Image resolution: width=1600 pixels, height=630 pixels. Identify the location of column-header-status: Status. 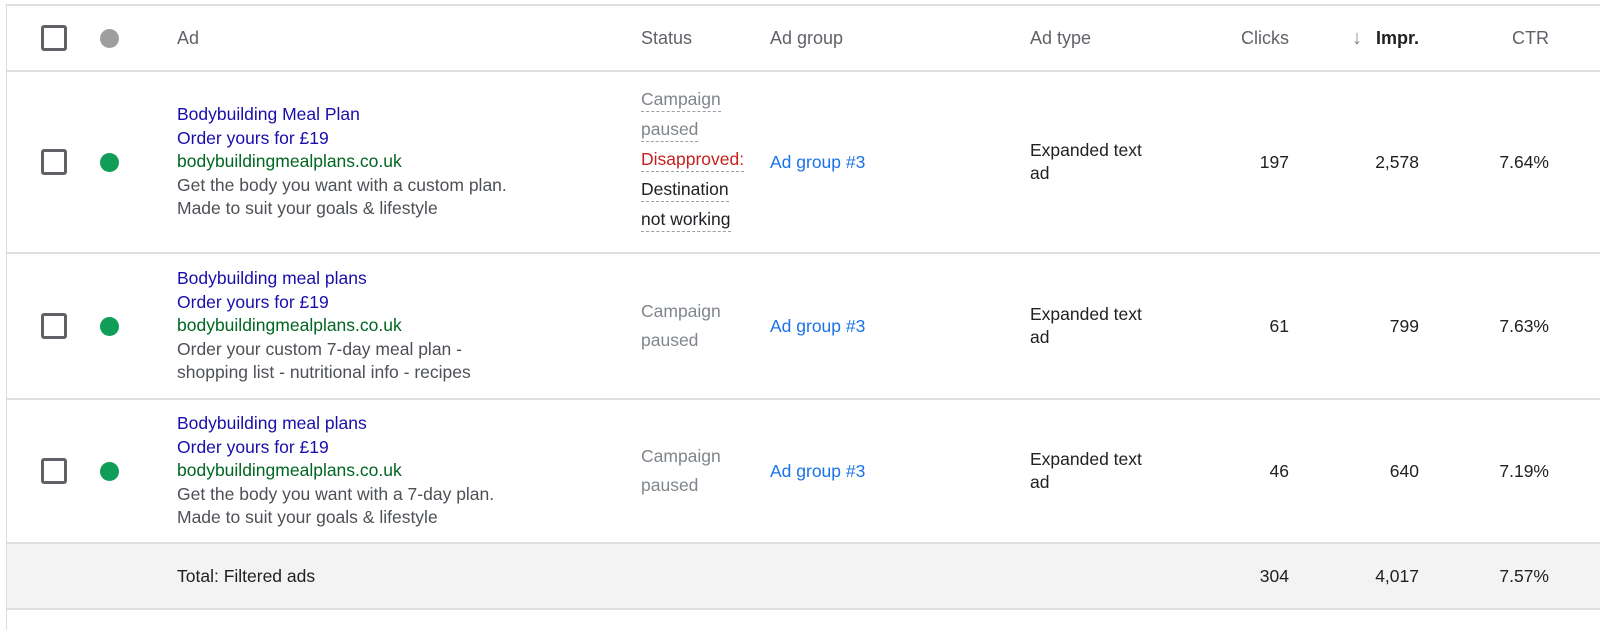
(666, 38).